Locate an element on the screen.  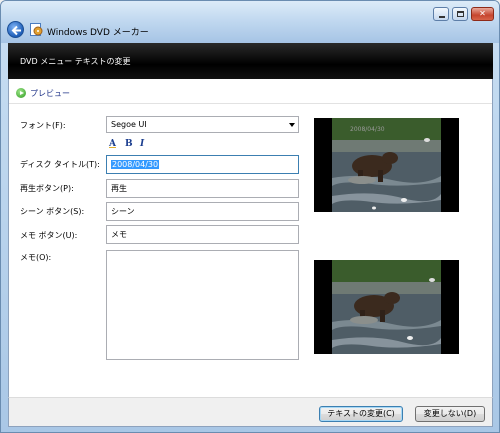
font-label: フォント(F): is located at coordinates (43, 125).